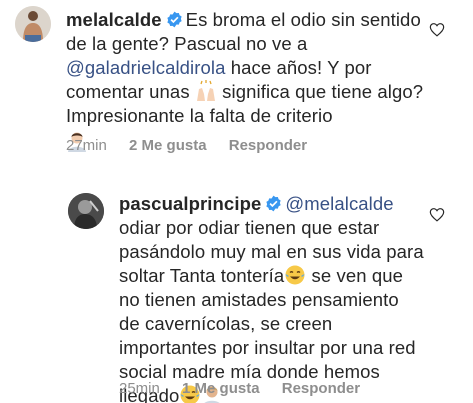 The height and width of the screenshot is (403, 473). What do you see at coordinates (205, 90) in the screenshot?
I see `raised-hands-emoji` at bounding box center [205, 90].